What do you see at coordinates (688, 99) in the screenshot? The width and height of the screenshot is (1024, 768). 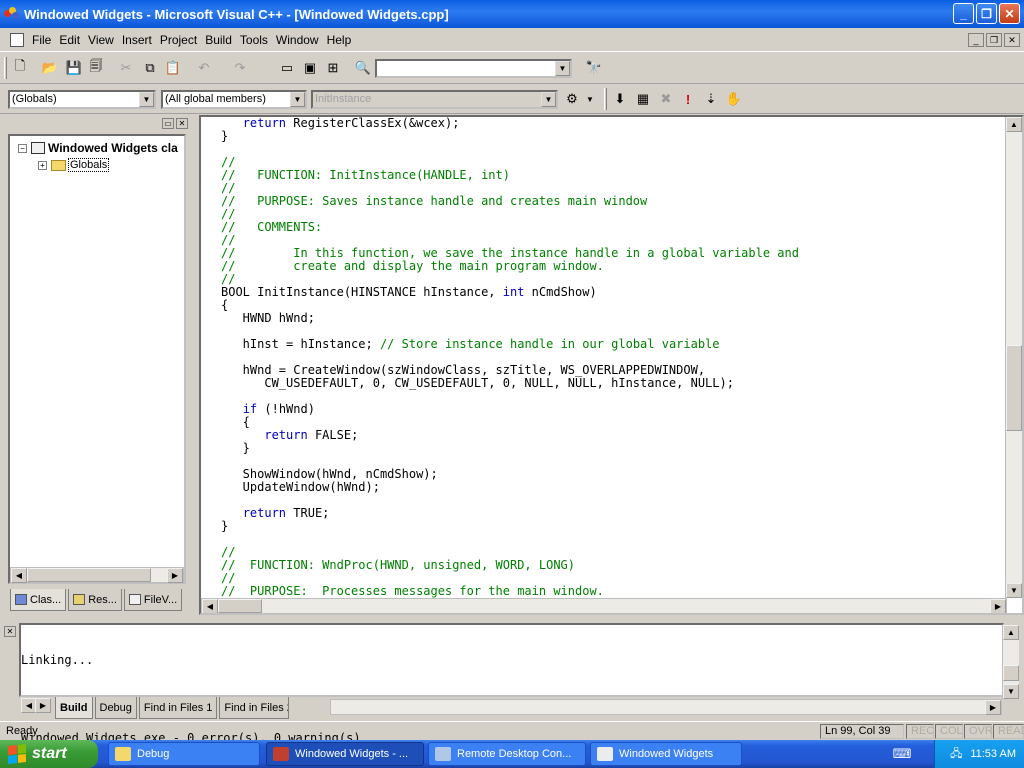 I see `execute-icon: !` at bounding box center [688, 99].